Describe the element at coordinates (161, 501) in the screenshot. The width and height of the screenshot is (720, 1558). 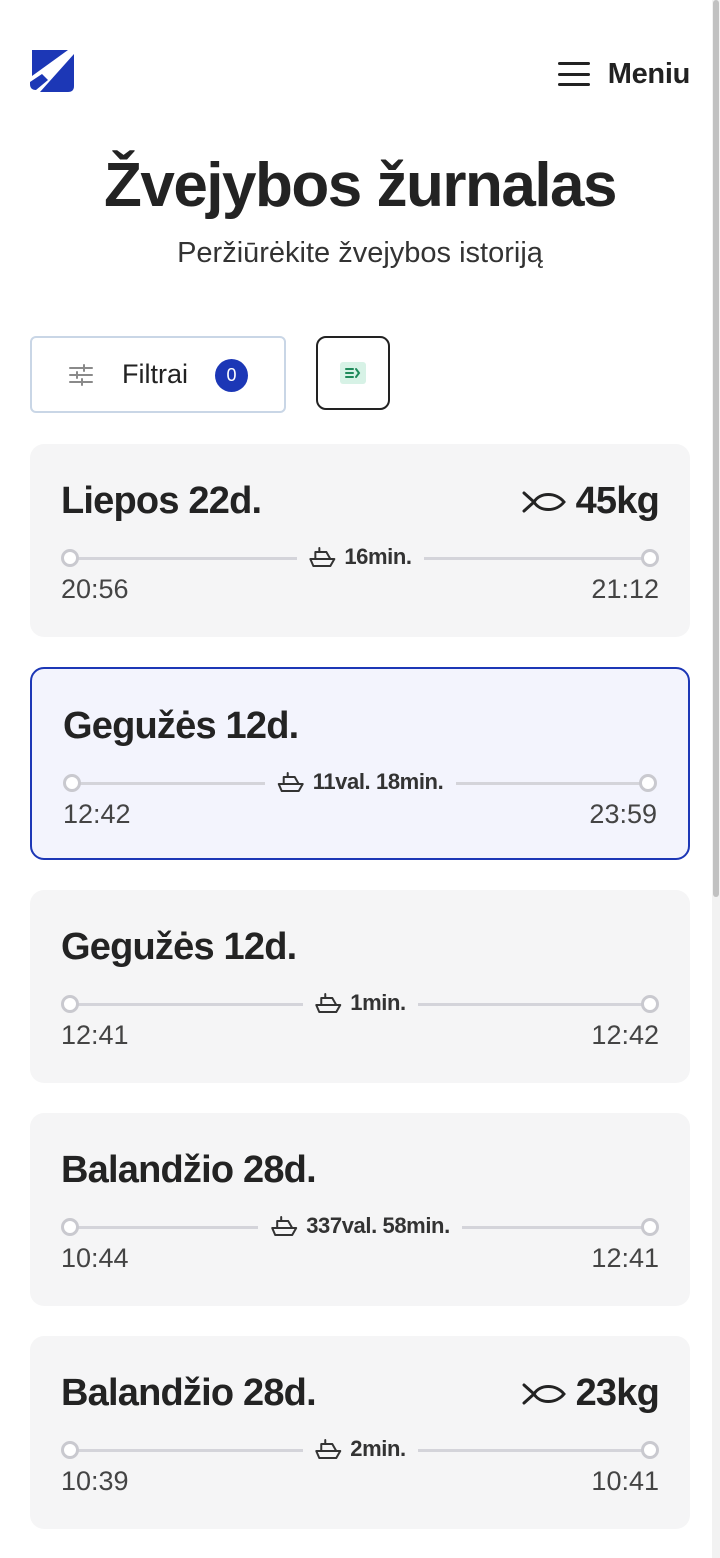
I see `trip-date: Liepos 22d.` at that location.